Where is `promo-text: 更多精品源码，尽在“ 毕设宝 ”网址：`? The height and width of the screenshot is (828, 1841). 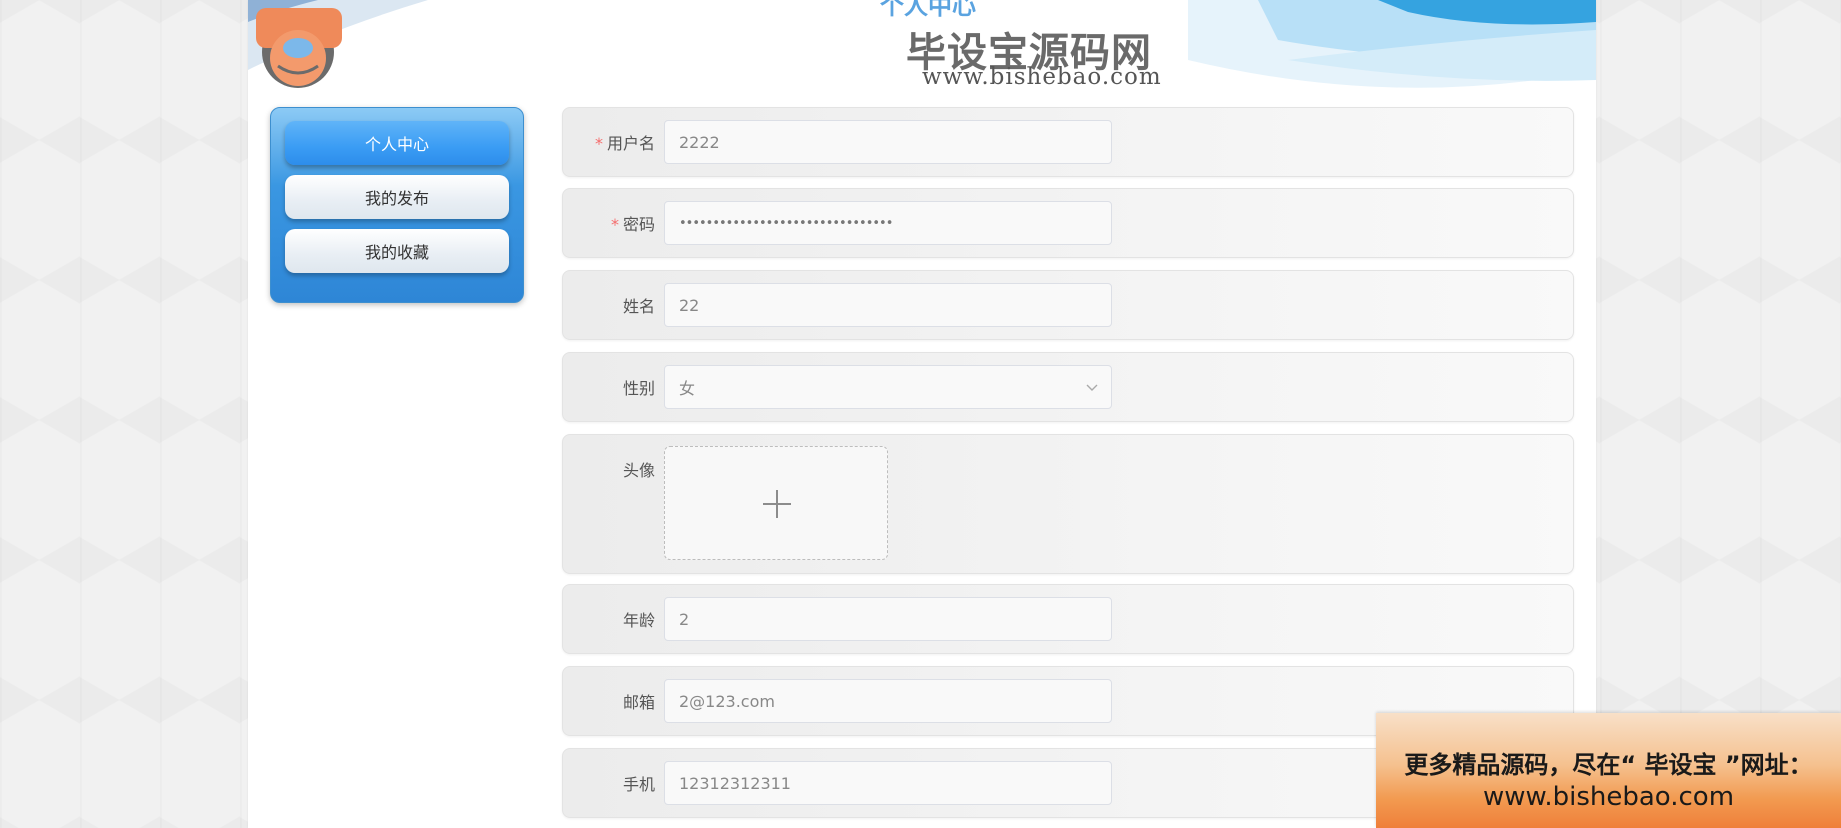 promo-text: 更多精品源码，尽在“ 毕设宝 ”网址： is located at coordinates (1608, 765).